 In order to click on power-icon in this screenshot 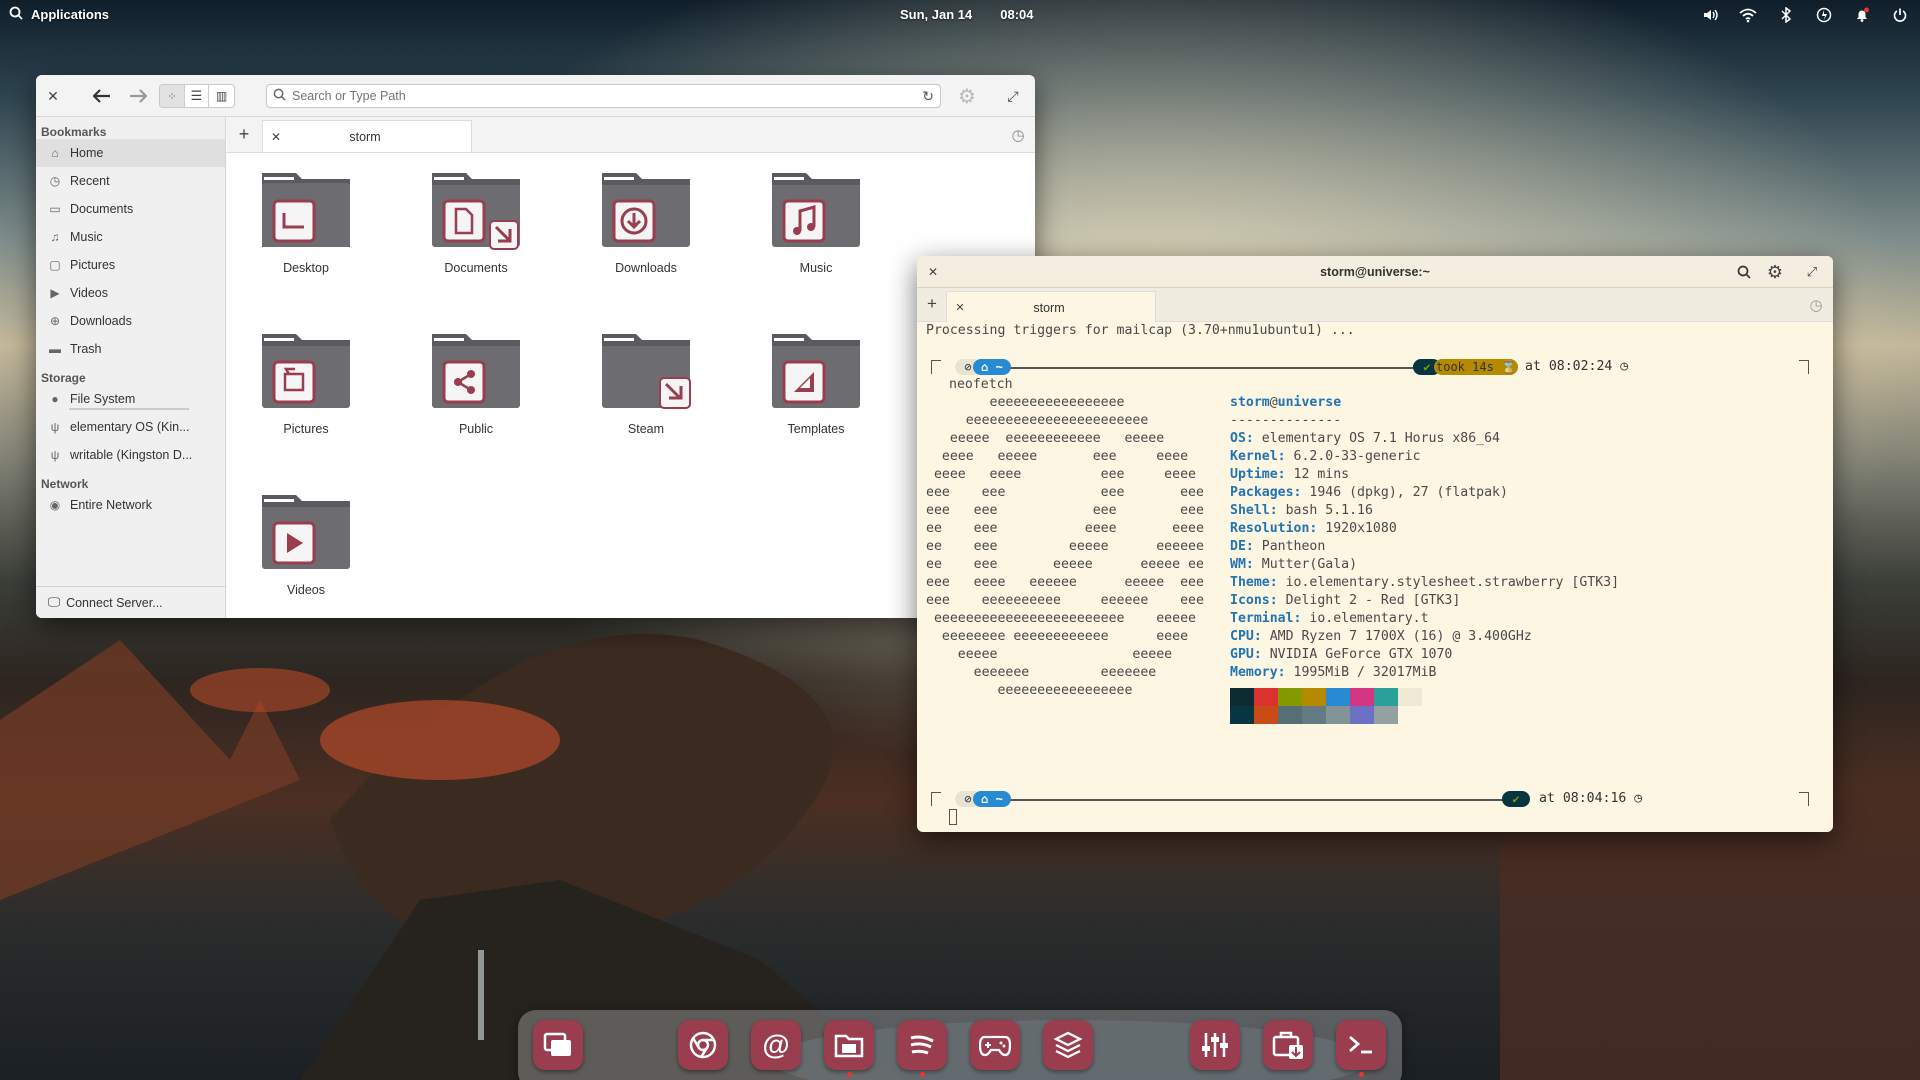, I will do `click(1900, 15)`.